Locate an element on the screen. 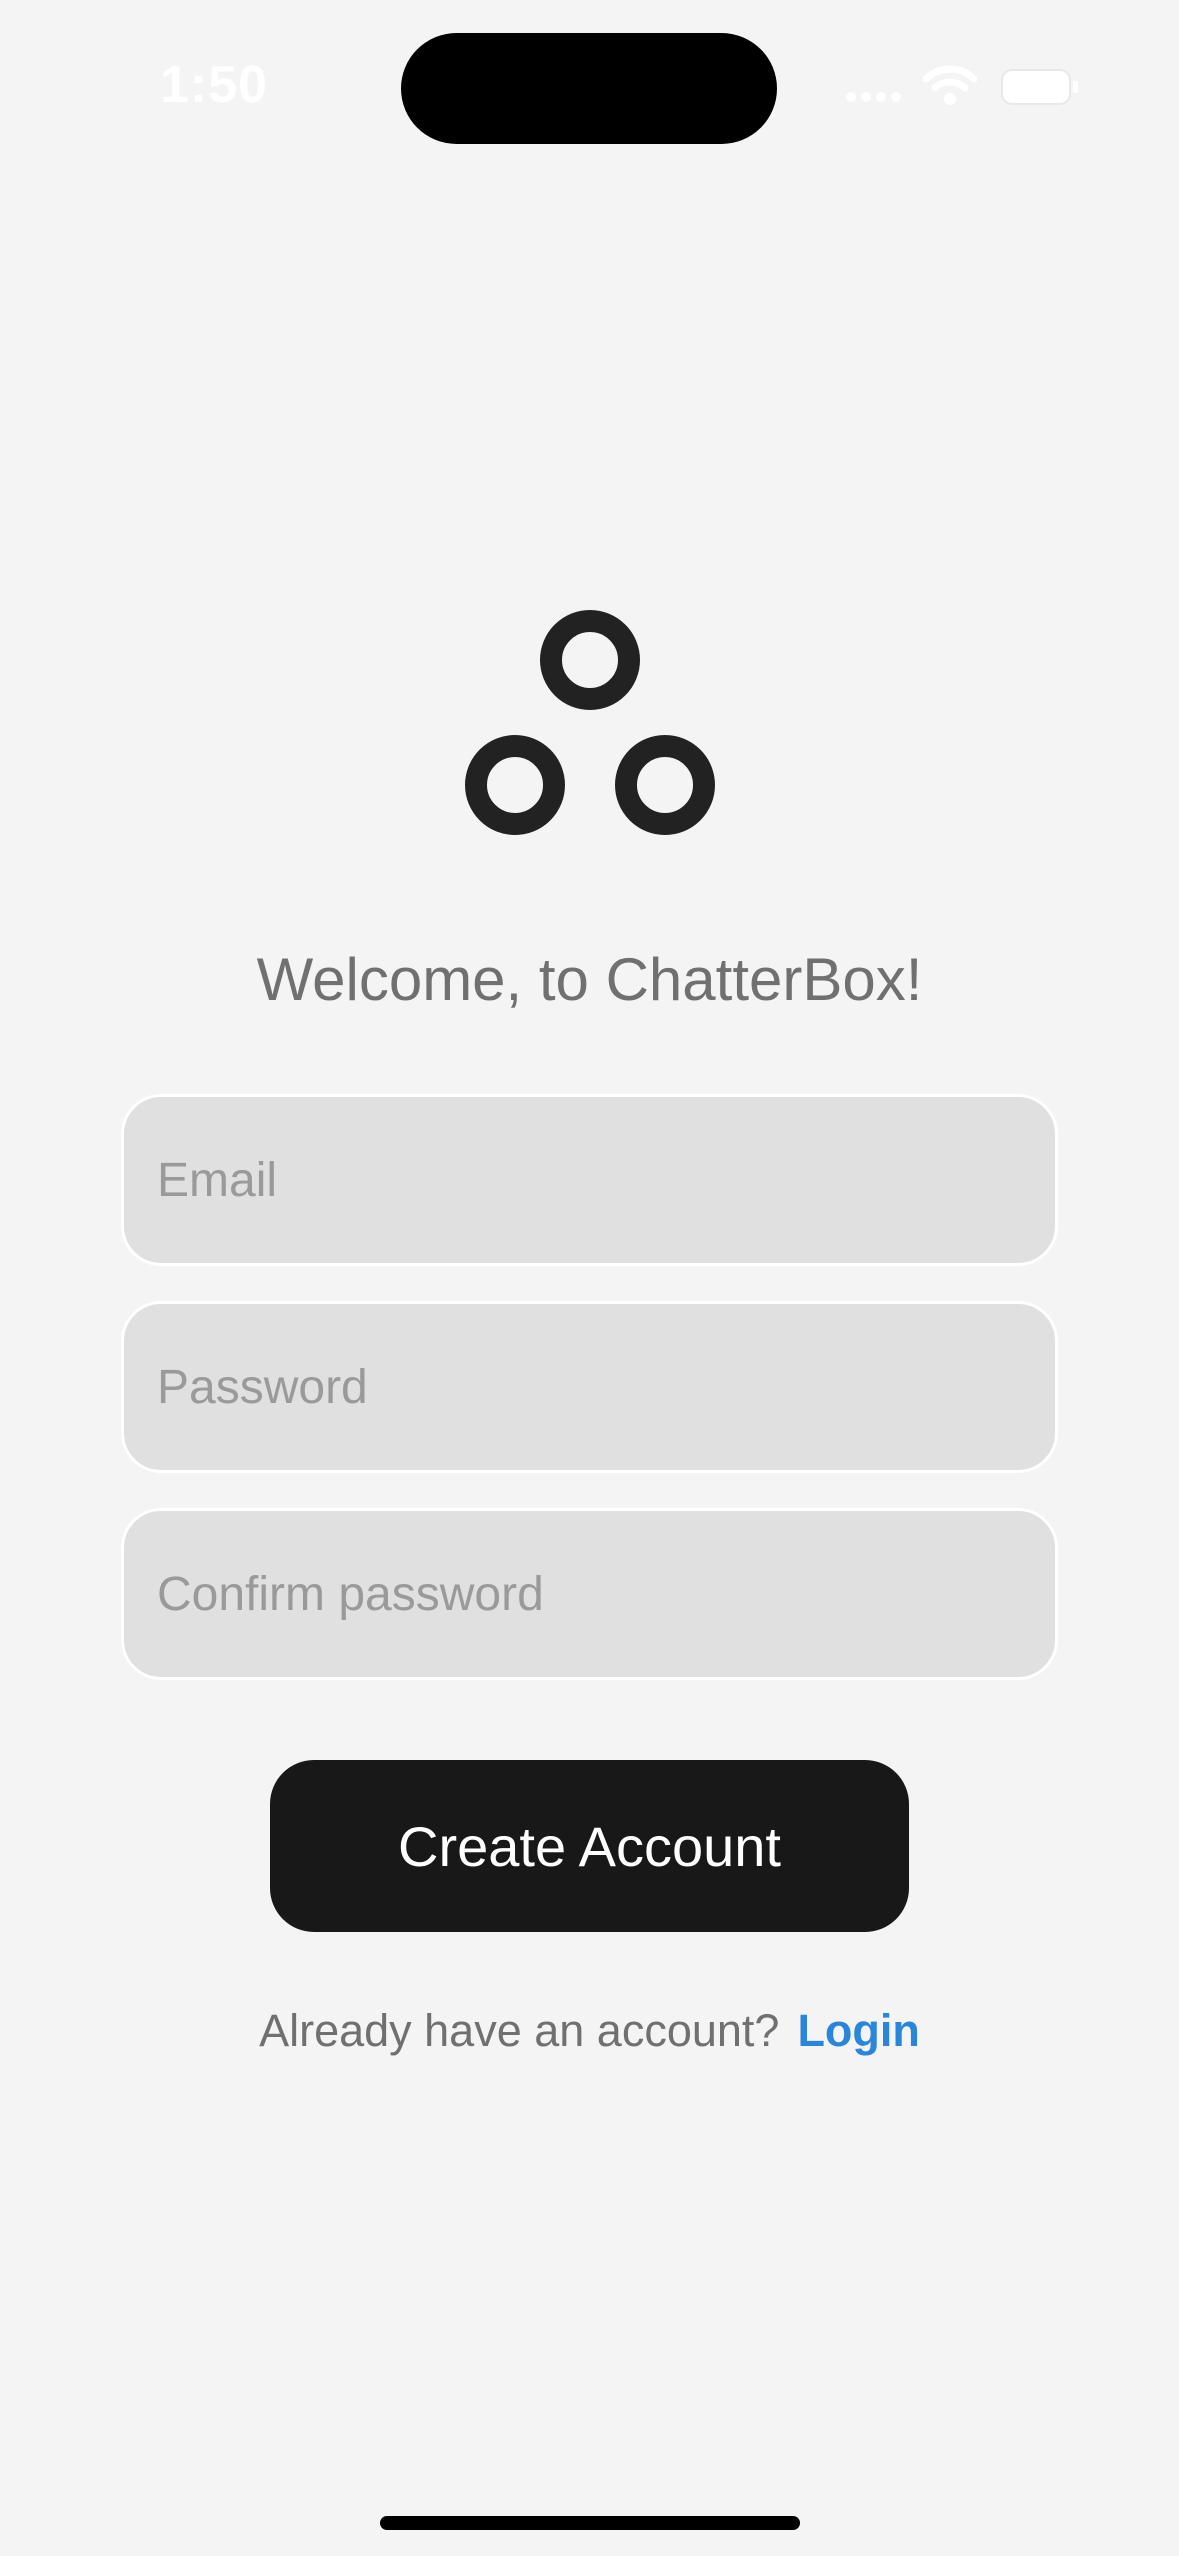 The width and height of the screenshot is (1179, 2556). dynamic-island is located at coordinates (589, 88).